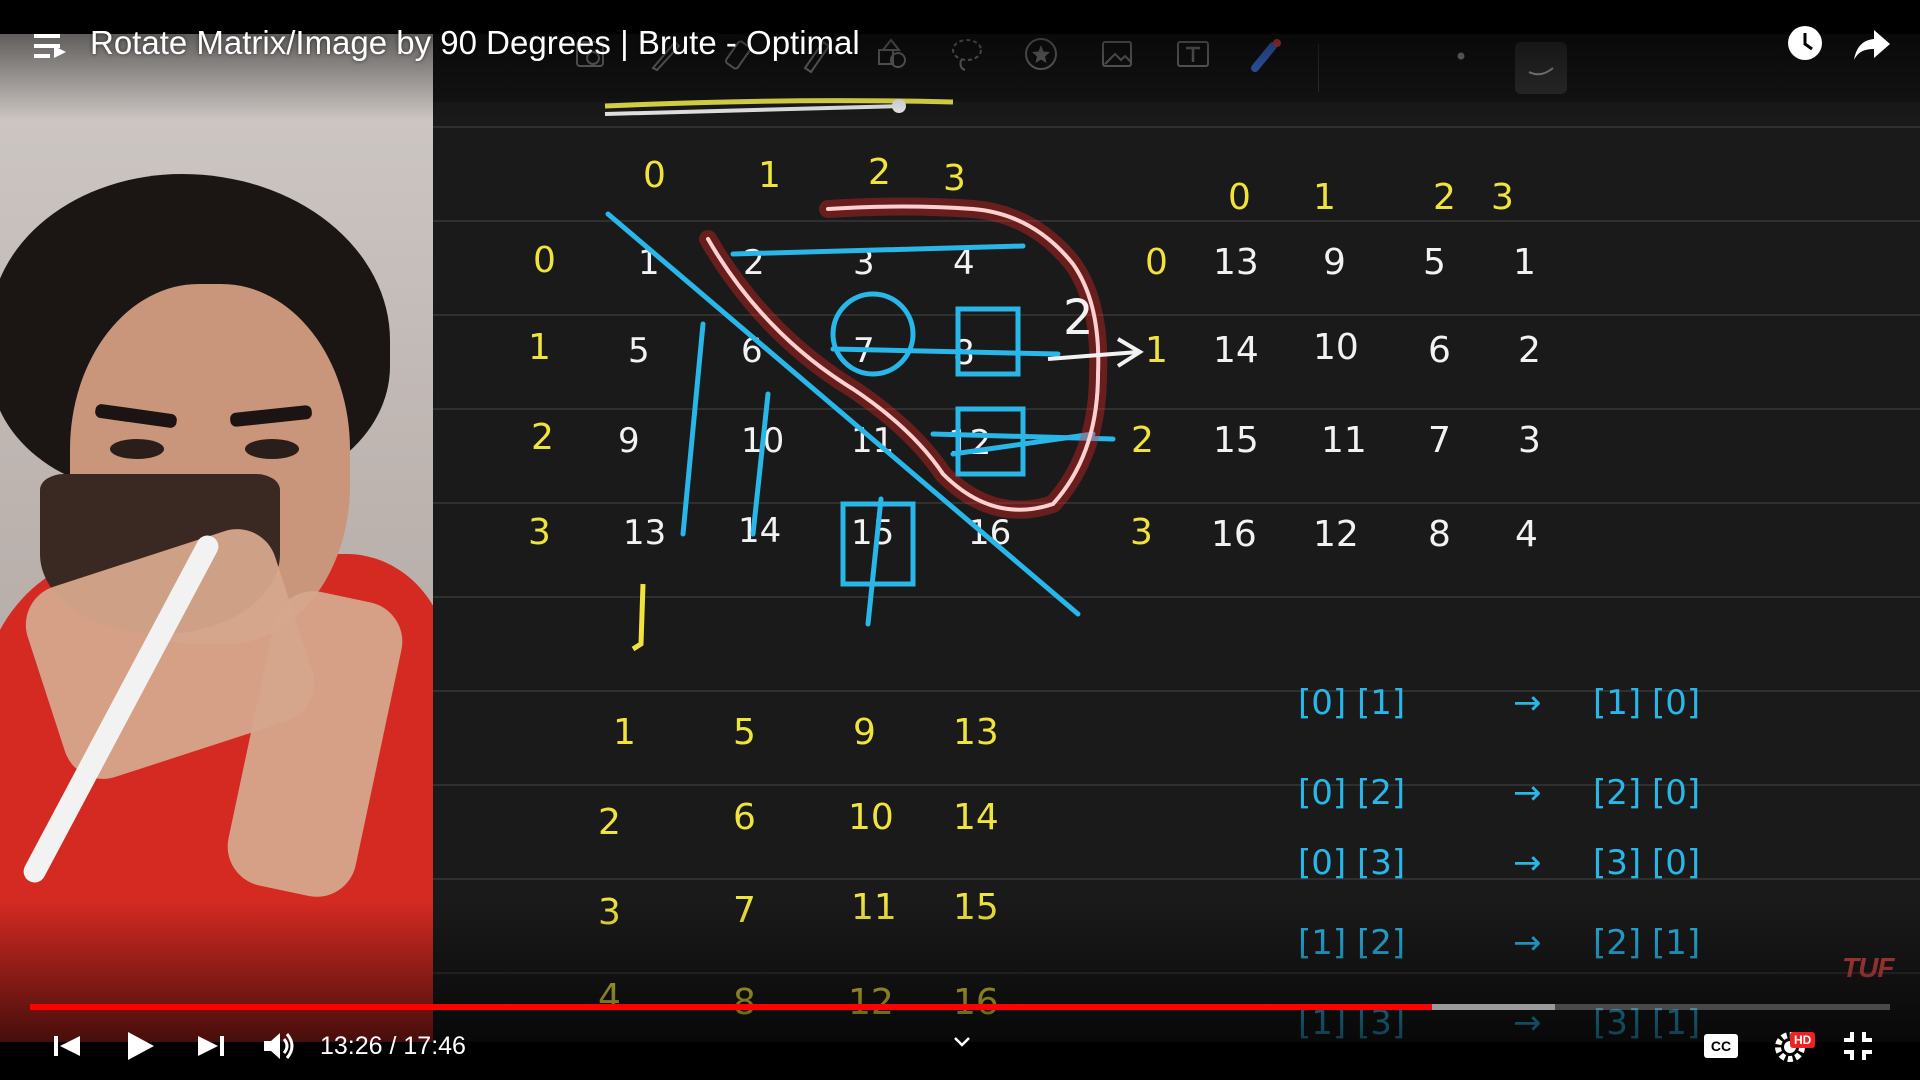  Describe the element at coordinates (1141, 532) in the screenshot. I see `right-row-header: 3` at that location.